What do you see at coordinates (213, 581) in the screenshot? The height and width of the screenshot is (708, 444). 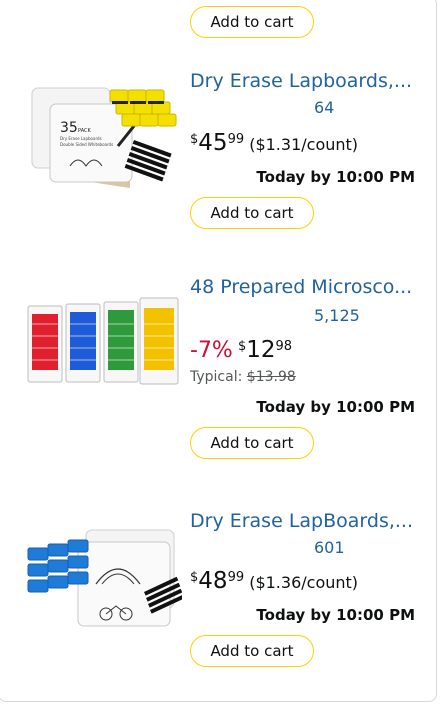 I see `price-whole: 48` at bounding box center [213, 581].